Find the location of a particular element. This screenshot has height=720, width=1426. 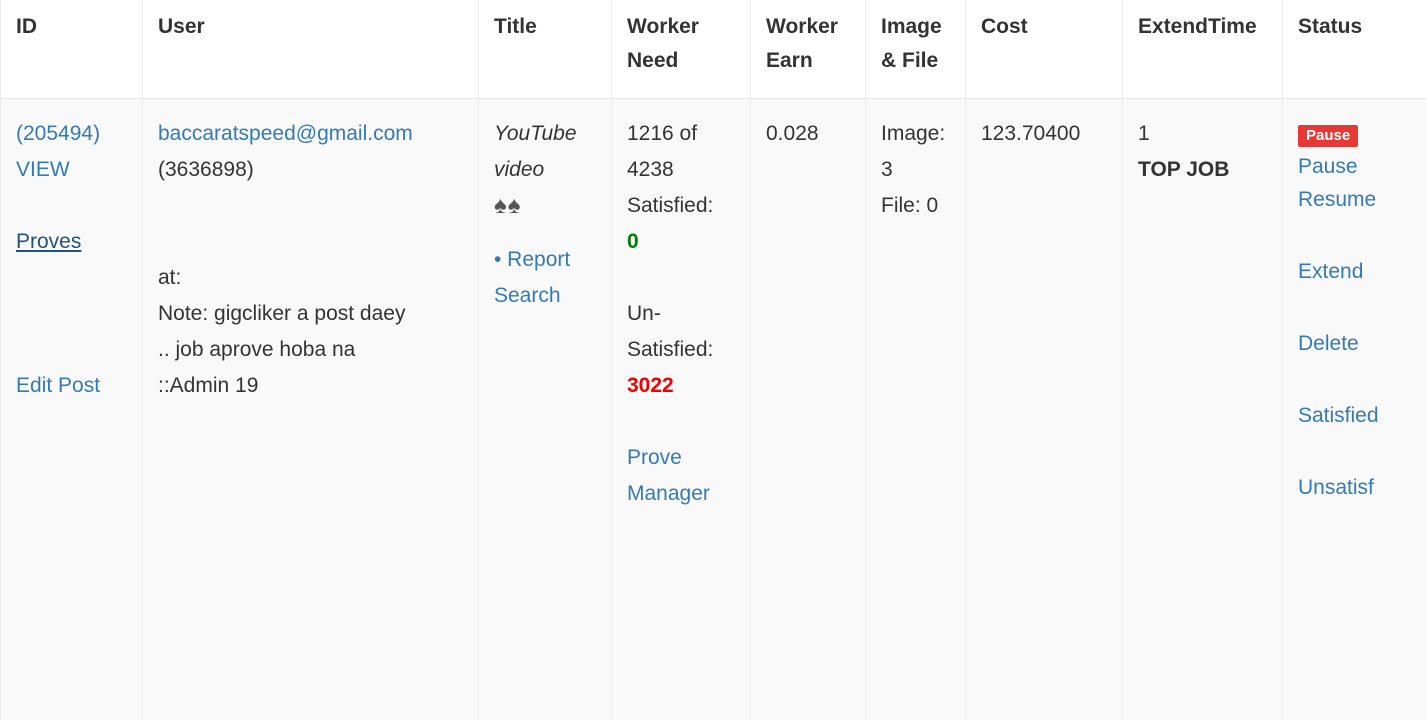

prove-manager-label: Prove is located at coordinates (654, 457).